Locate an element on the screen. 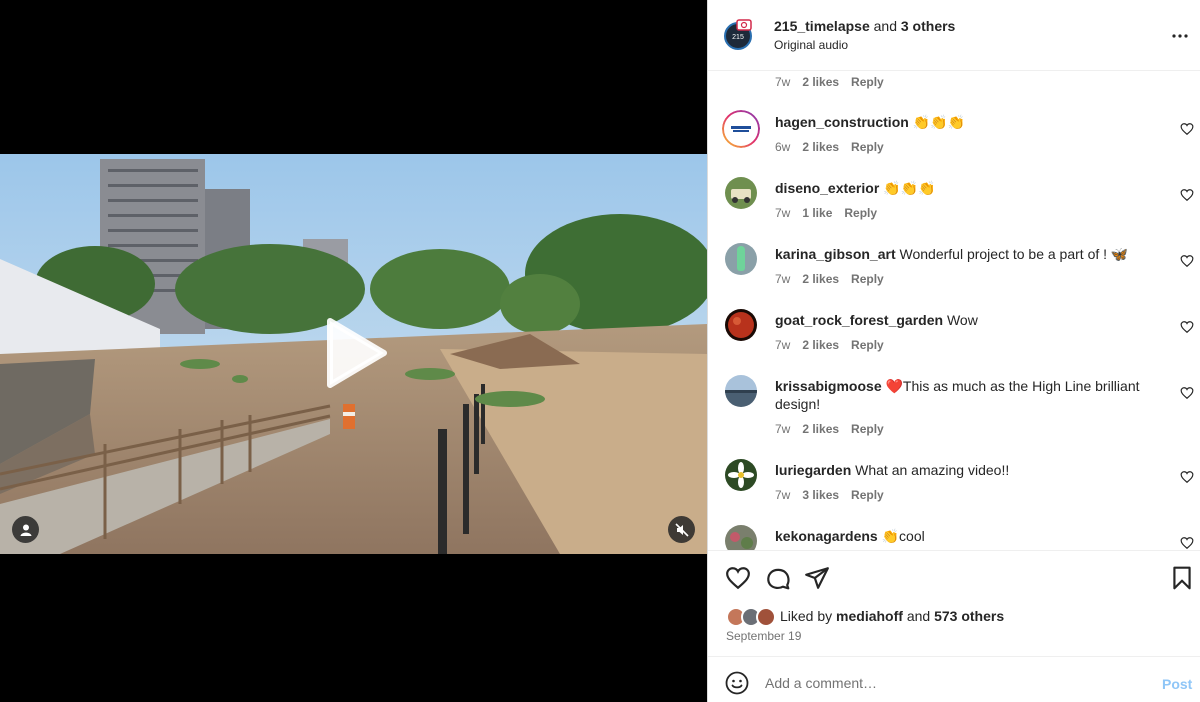 Image resolution: width=1200 pixels, height=702 pixels. liked-by-text: Liked by mediahoff and 573 others is located at coordinates (892, 616).